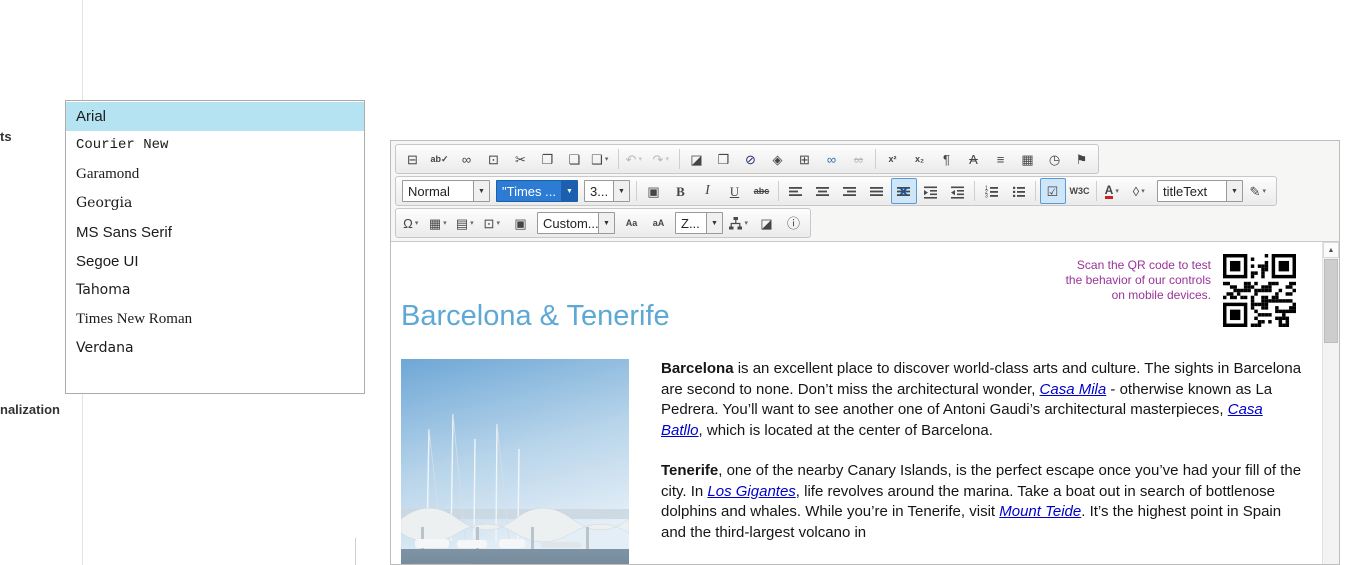 The height and width of the screenshot is (565, 1353). What do you see at coordinates (805, 159) in the screenshot?
I see `template-manager-icon: ⊞` at bounding box center [805, 159].